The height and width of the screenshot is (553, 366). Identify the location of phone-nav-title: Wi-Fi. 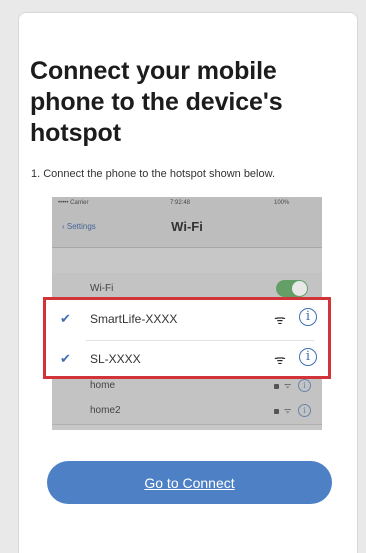
(187, 226).